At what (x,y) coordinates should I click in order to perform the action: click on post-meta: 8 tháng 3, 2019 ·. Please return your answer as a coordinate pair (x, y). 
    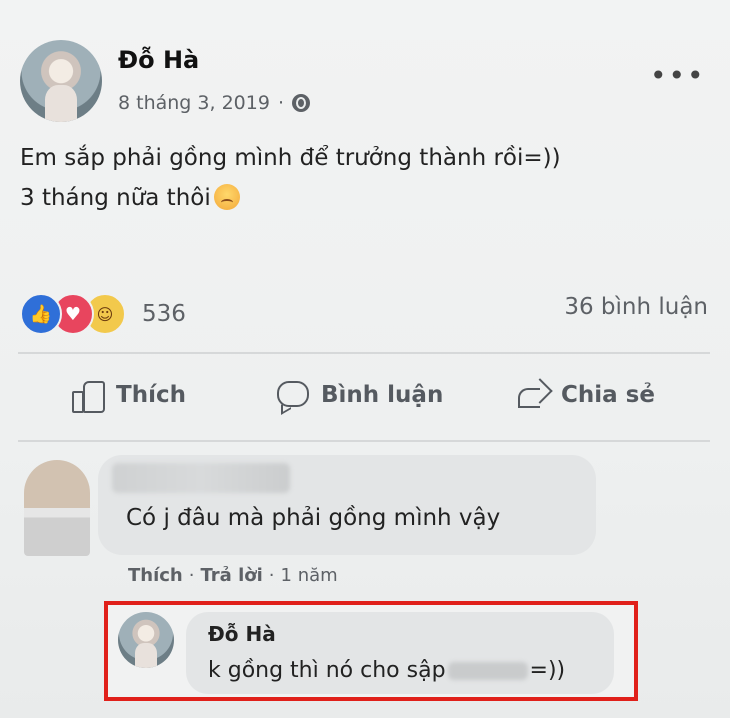
    Looking at the image, I should click on (214, 103).